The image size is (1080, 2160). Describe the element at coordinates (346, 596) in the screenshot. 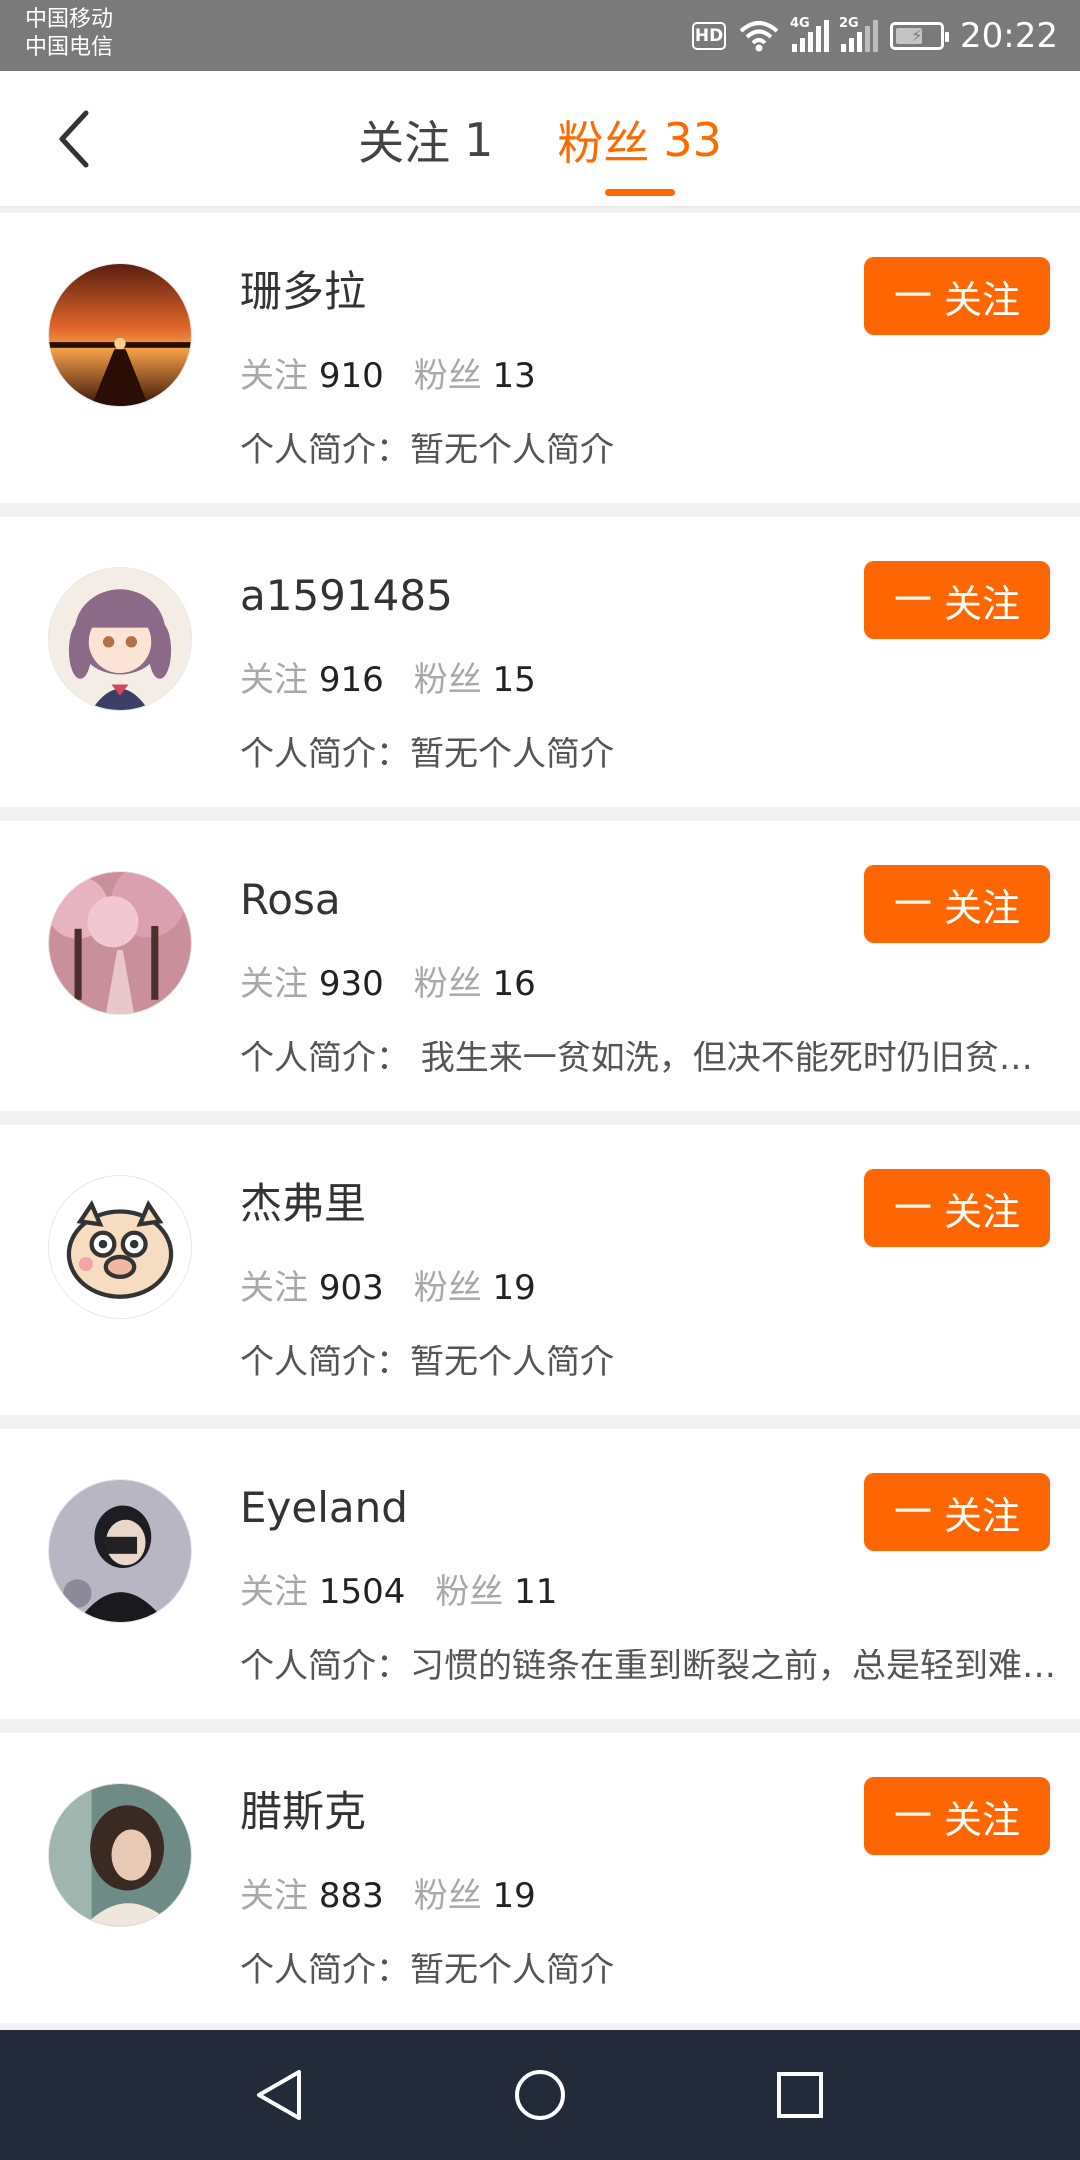

I see `username: a1591485` at that location.